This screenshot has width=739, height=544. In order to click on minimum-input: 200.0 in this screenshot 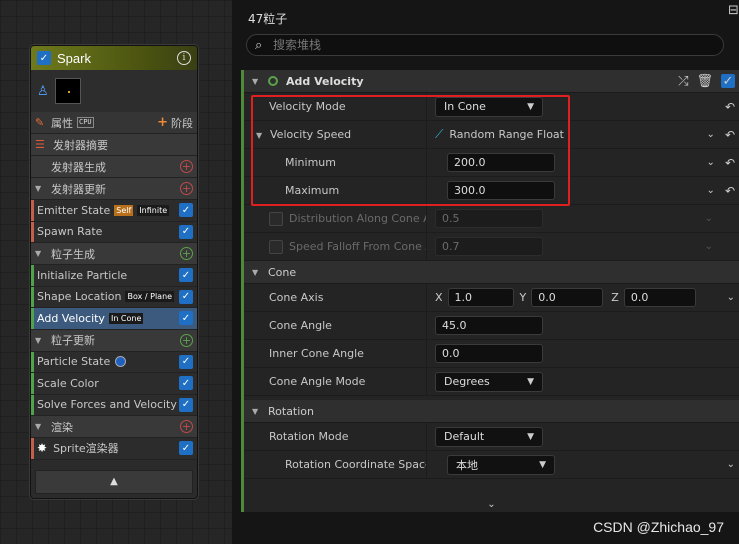, I will do `click(501, 162)`.